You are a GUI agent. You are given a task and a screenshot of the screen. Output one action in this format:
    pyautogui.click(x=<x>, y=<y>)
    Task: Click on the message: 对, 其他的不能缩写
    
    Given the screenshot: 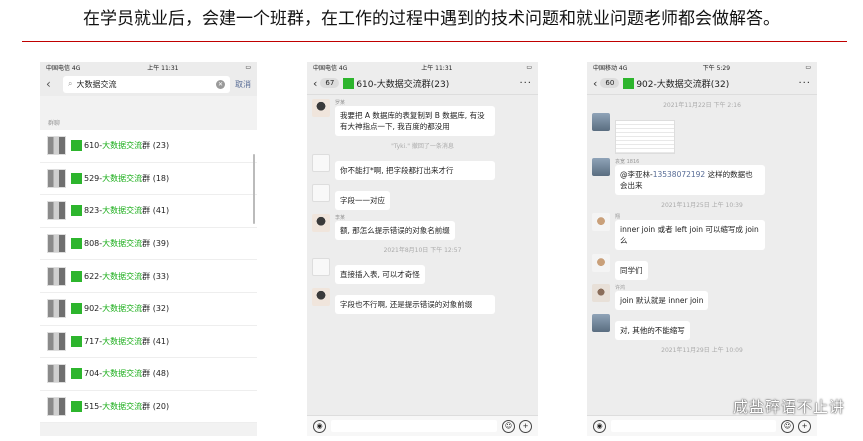 What is the action you would take?
    pyautogui.click(x=702, y=327)
    